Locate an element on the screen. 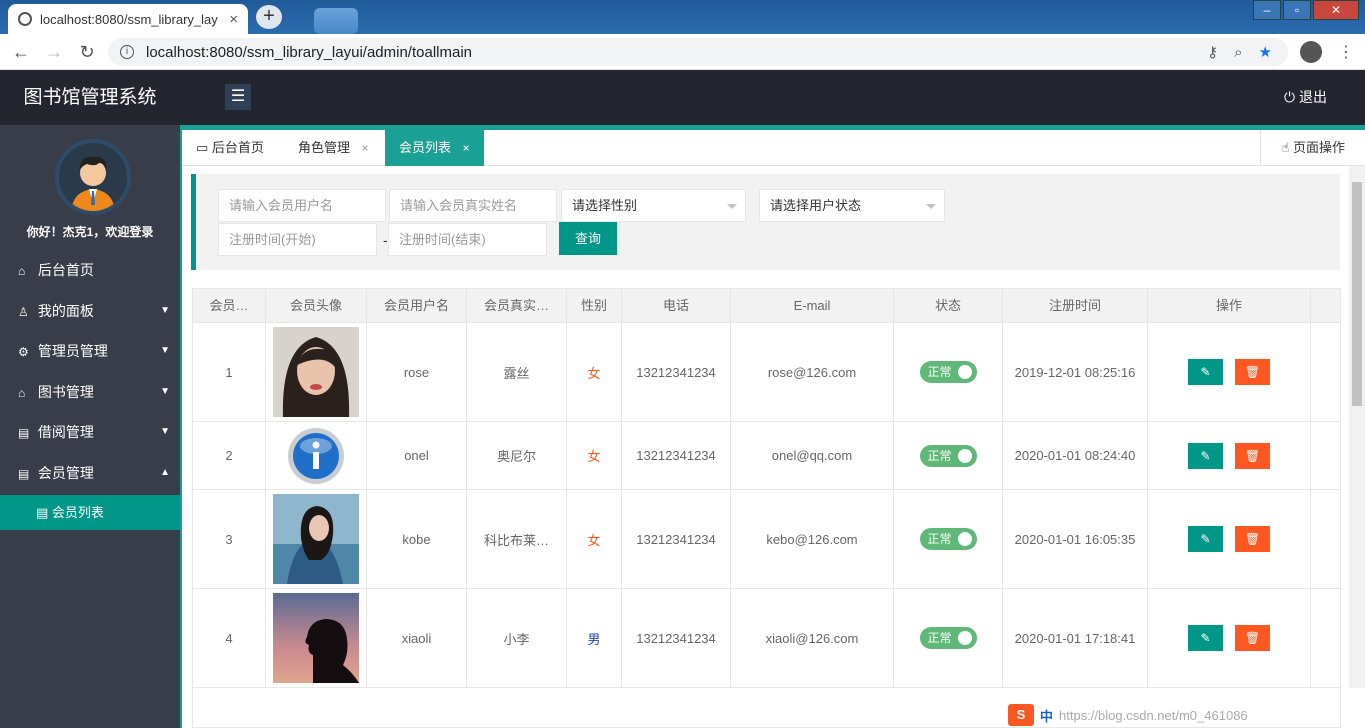  member-gender: 男 is located at coordinates (594, 638).